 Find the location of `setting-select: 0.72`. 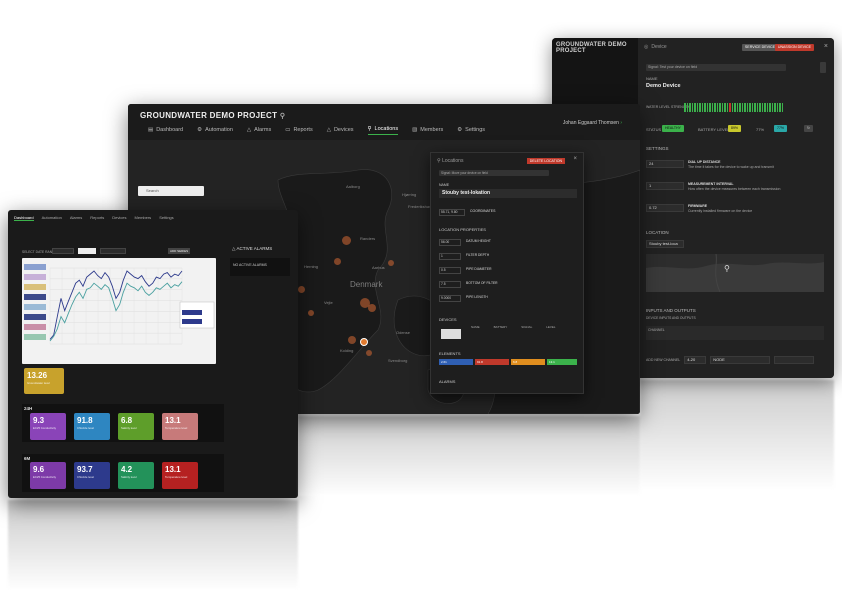

setting-select: 0.72 is located at coordinates (665, 208).